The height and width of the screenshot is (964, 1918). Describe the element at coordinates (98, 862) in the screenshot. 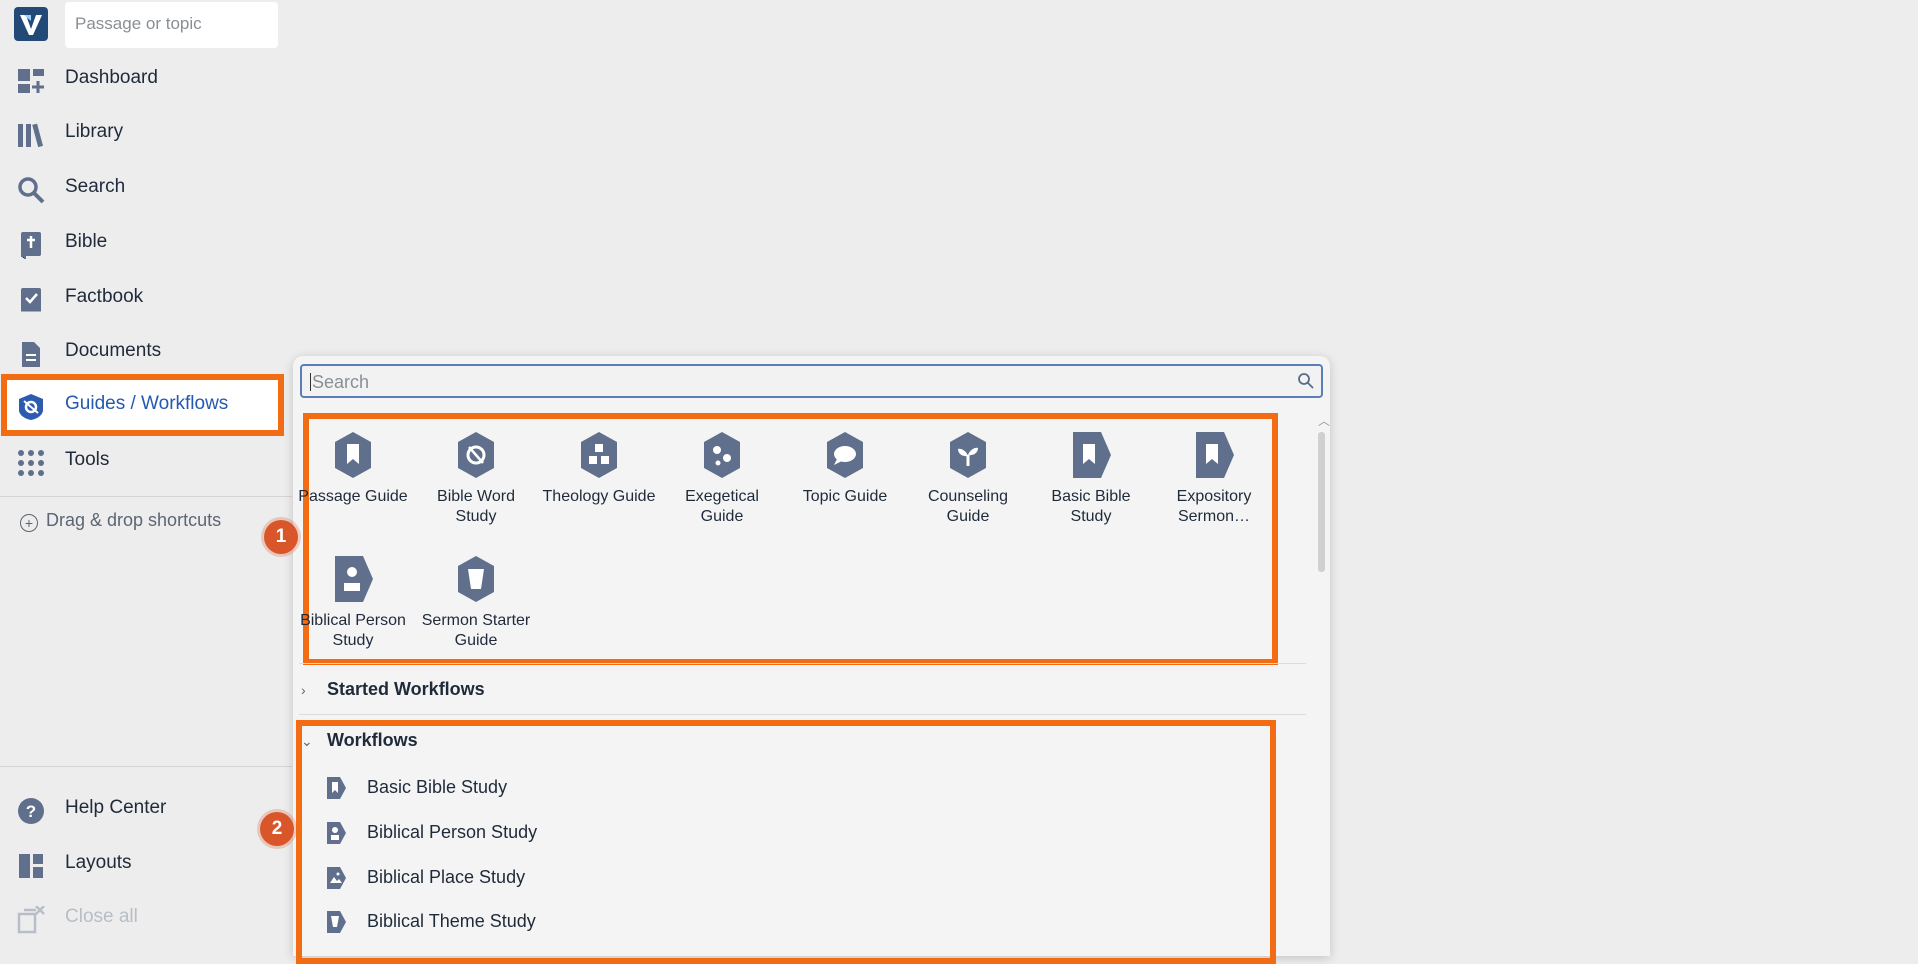

I see `sidebar-item-label: Layouts` at that location.